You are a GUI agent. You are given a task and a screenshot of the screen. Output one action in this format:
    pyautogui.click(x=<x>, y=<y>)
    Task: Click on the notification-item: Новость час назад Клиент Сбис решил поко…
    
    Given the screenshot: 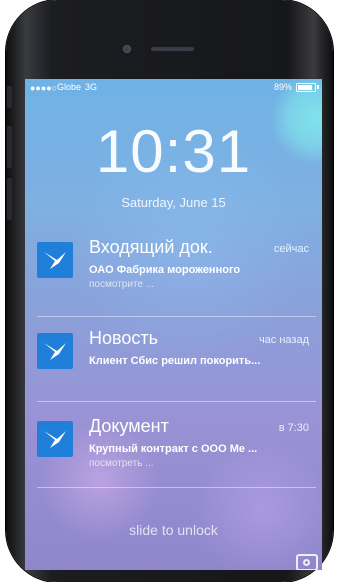 What is the action you would take?
    pyautogui.click(x=175, y=360)
    